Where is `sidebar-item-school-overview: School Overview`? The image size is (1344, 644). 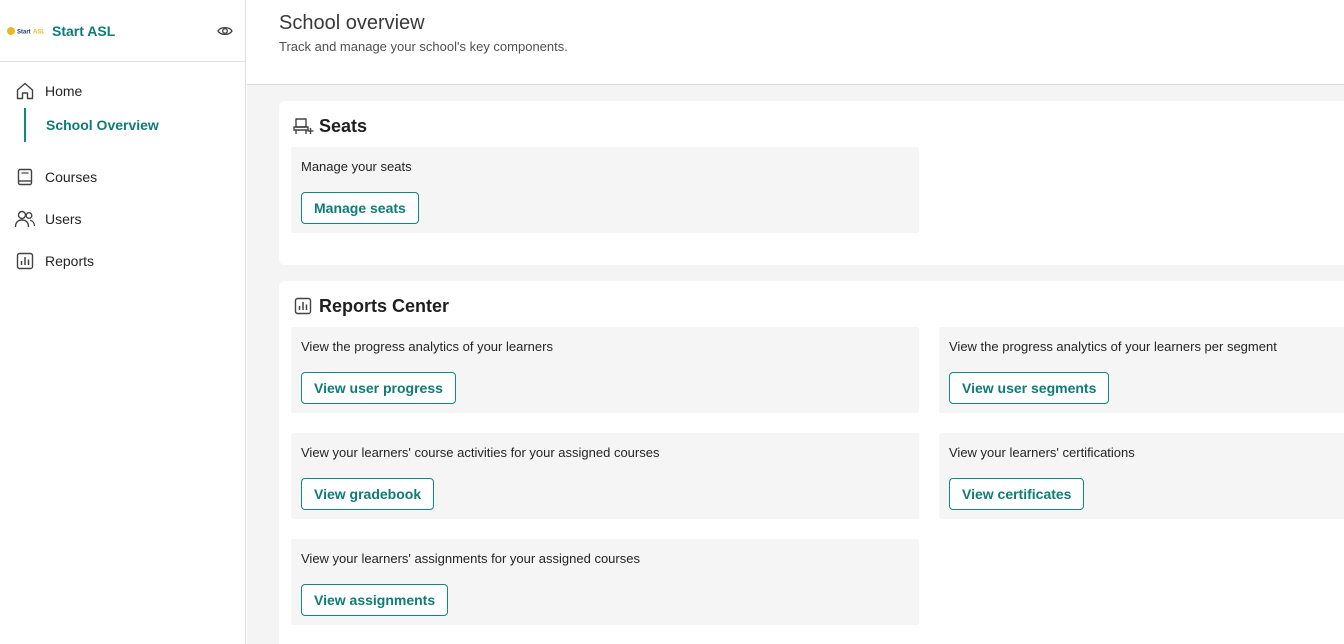
sidebar-item-school-overview: School Overview is located at coordinates (134, 125).